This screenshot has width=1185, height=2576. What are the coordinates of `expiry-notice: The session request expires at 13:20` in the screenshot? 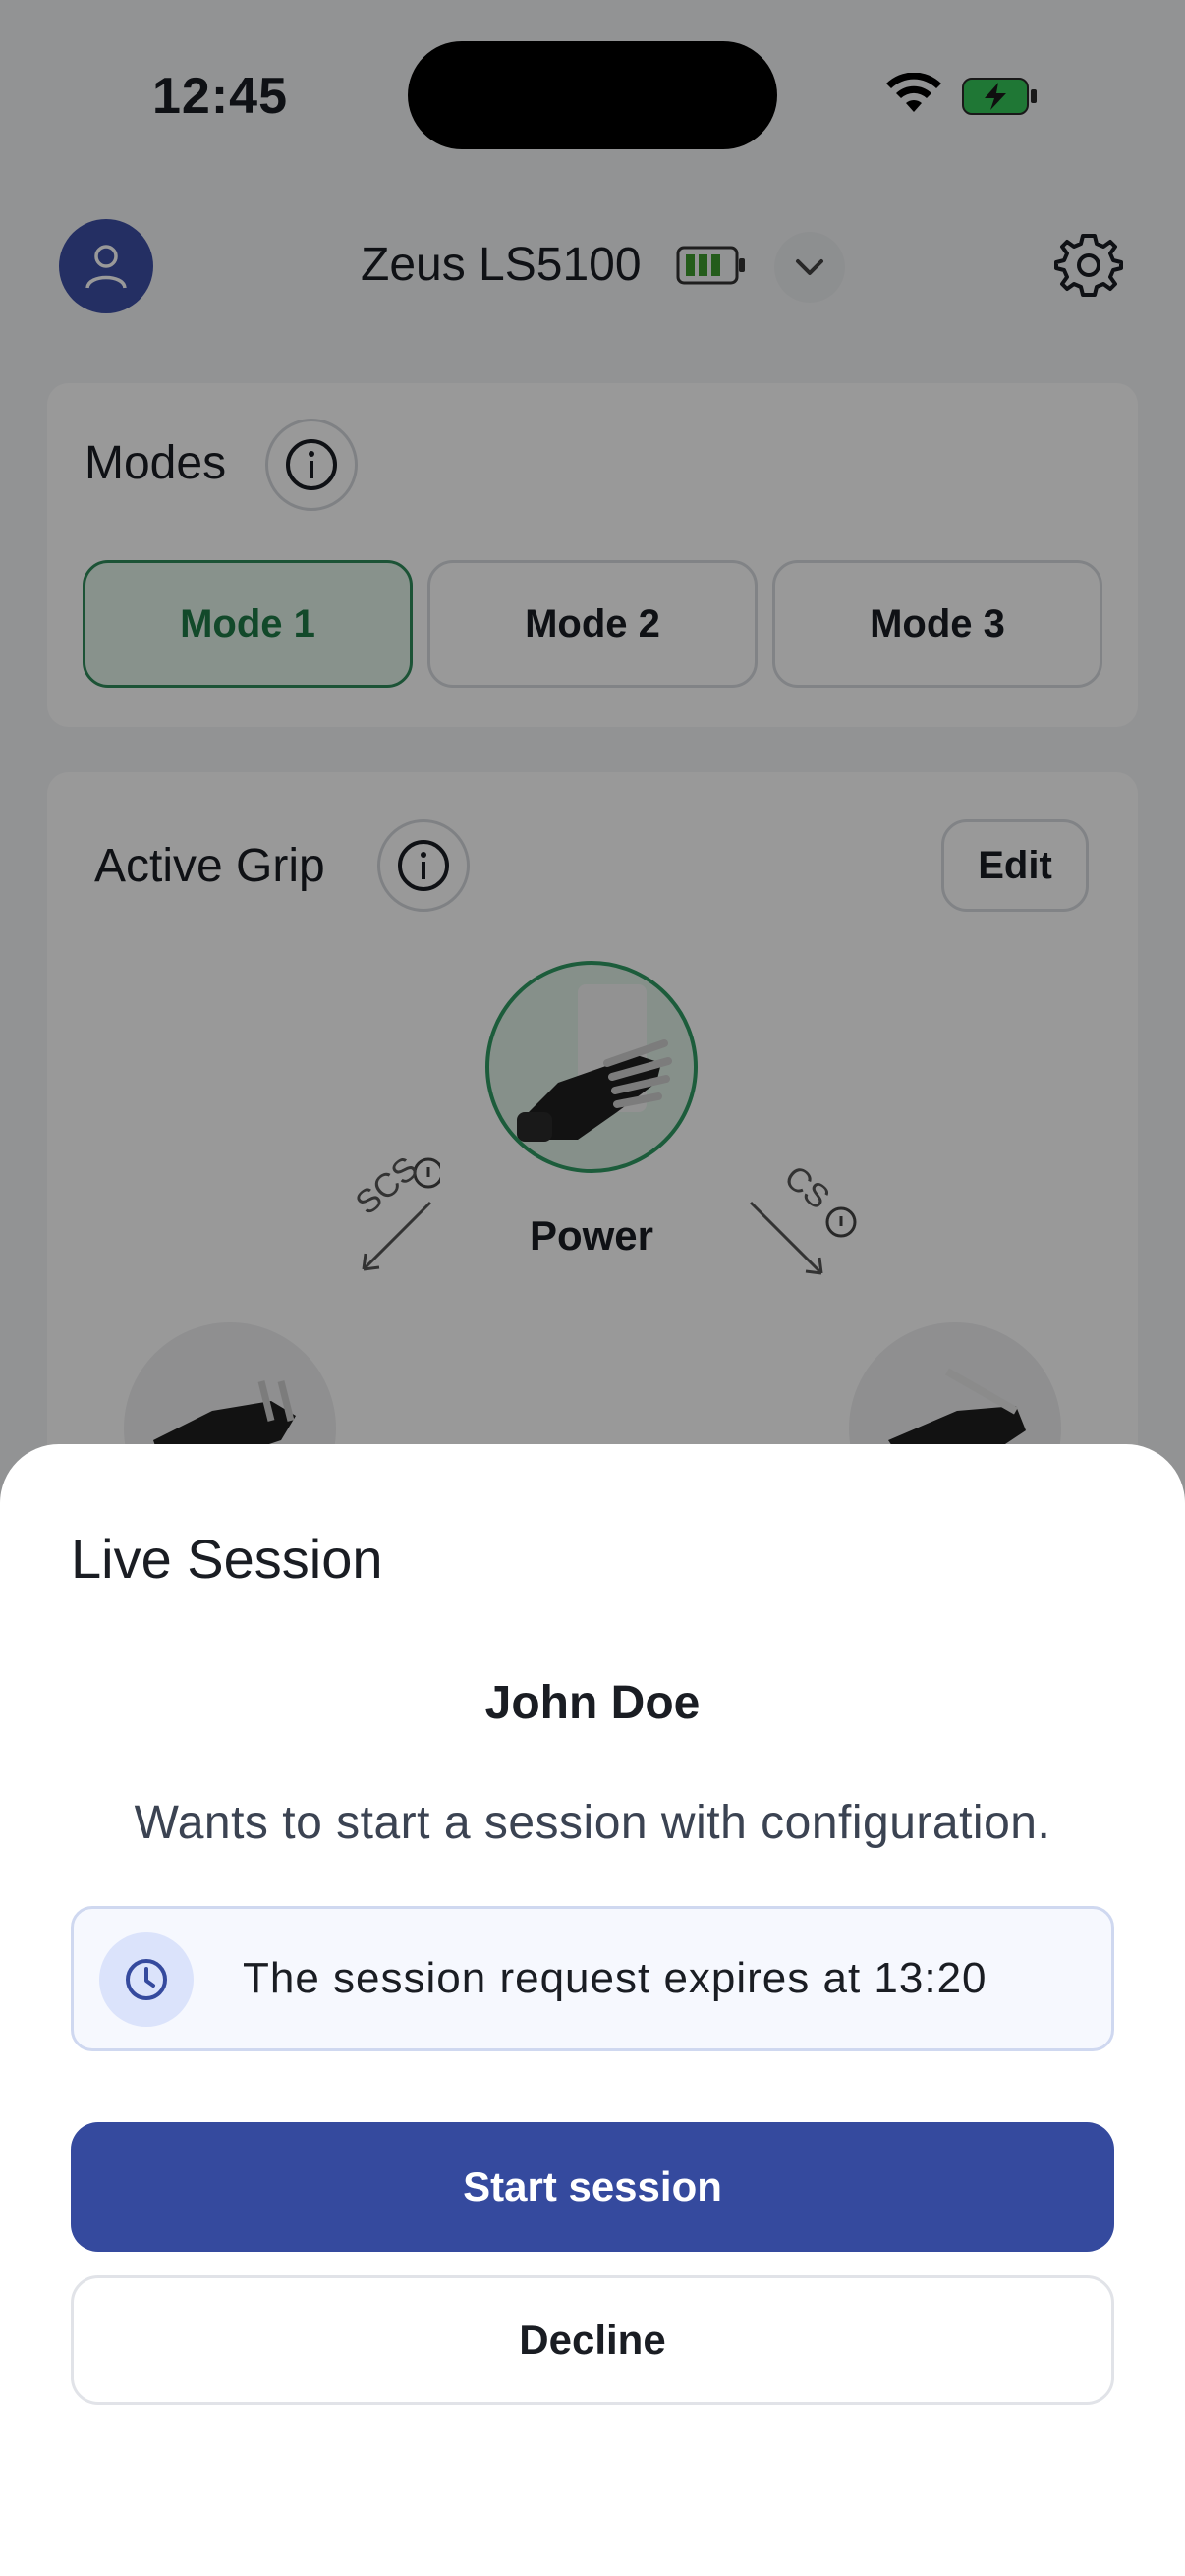 It's located at (592, 1978).